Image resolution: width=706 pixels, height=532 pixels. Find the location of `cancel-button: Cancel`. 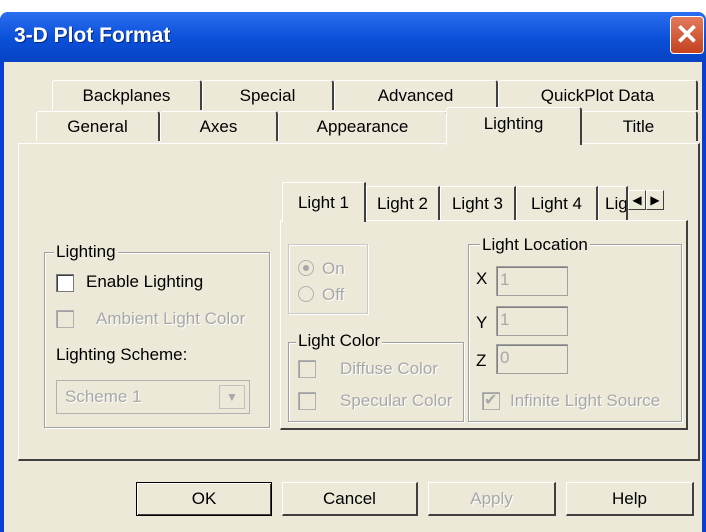

cancel-button: Cancel is located at coordinates (350, 499).